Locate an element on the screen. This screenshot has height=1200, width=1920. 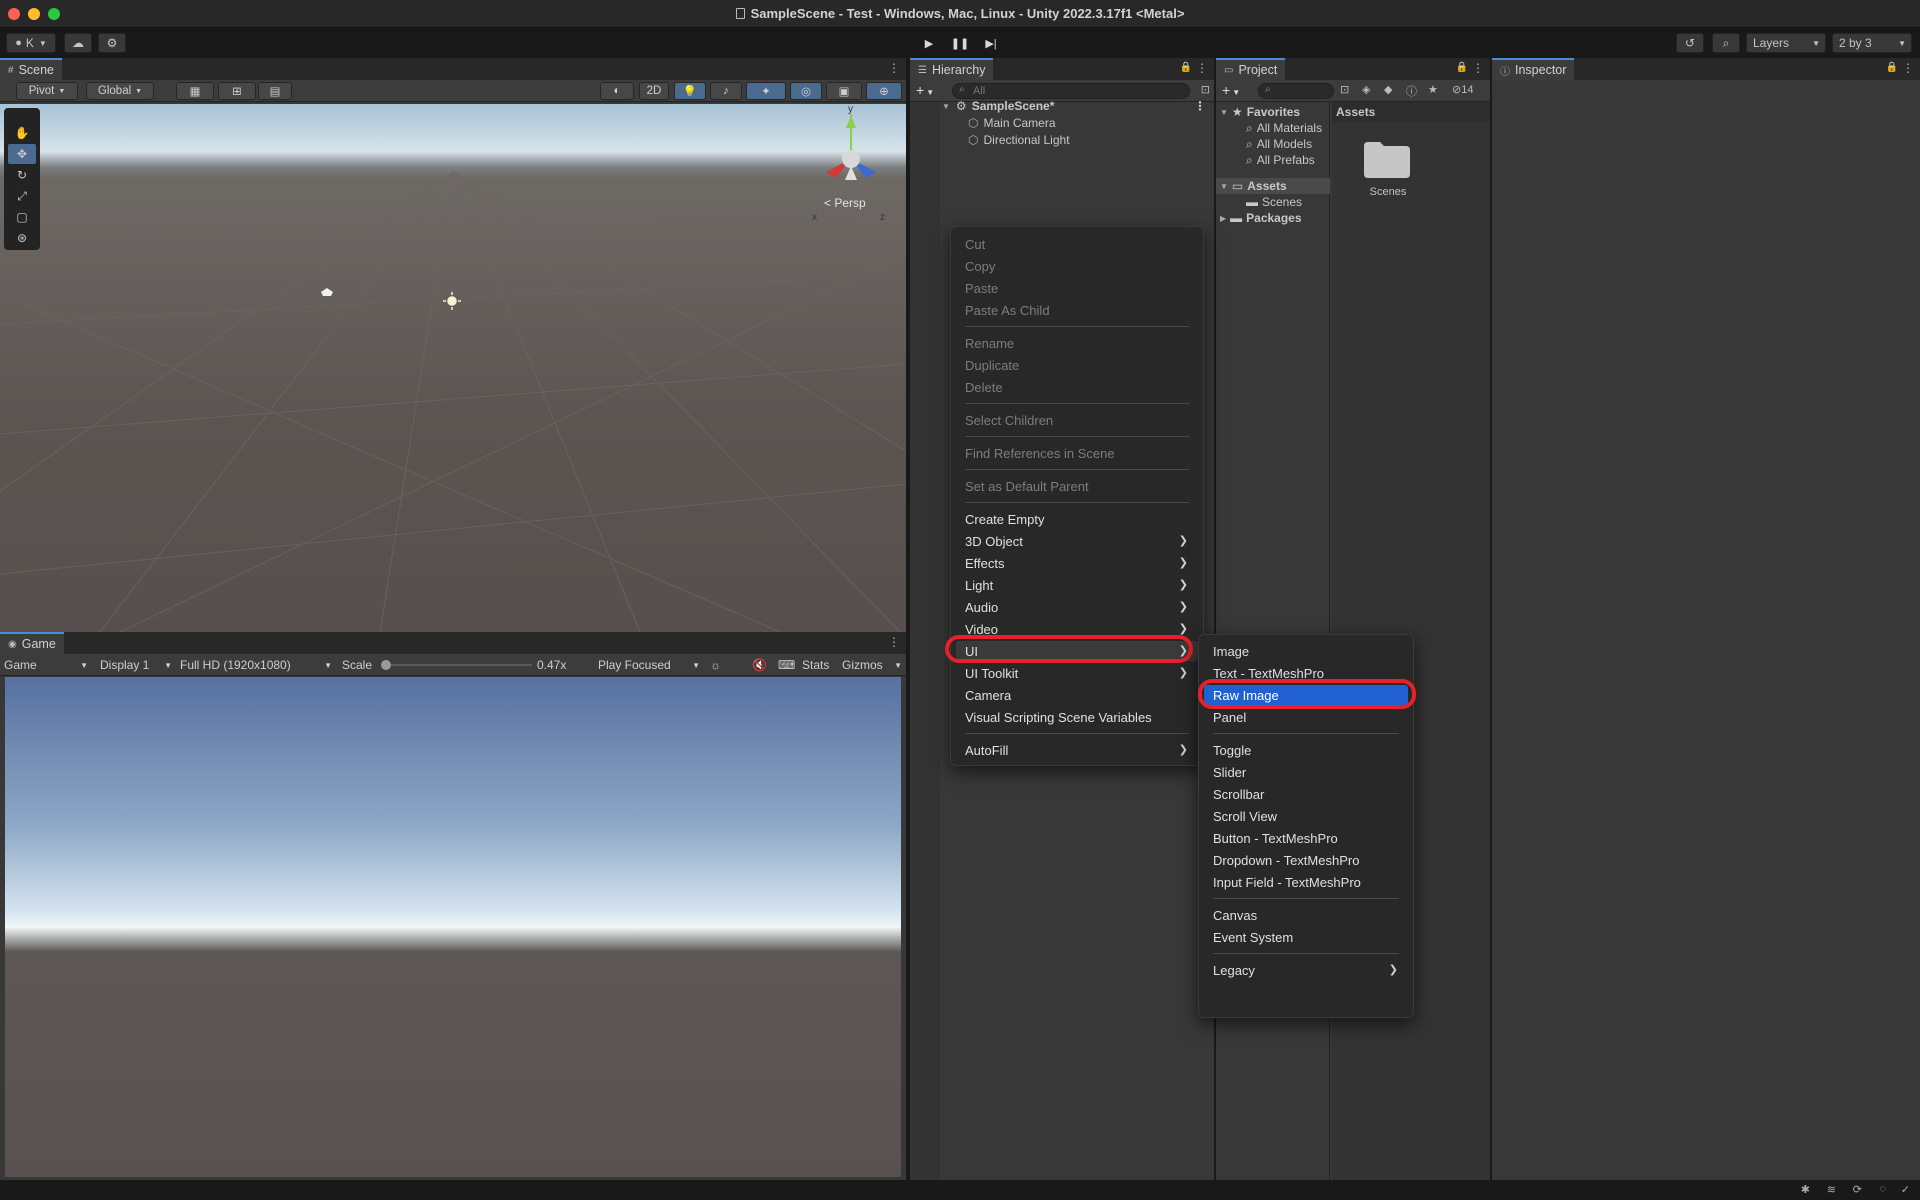
menu-item-ui-toolkit: UI Toolkit ❯ is located at coordinates (1077, 673).